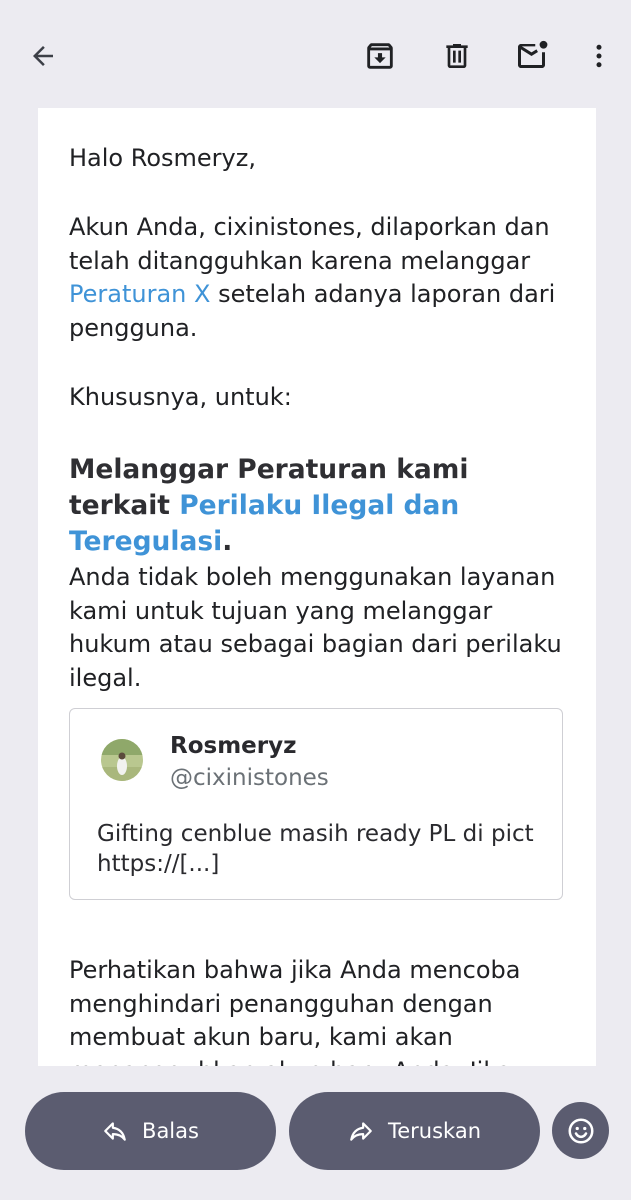  I want to click on tweet-author-name: Rosmeryz, so click(233, 746).